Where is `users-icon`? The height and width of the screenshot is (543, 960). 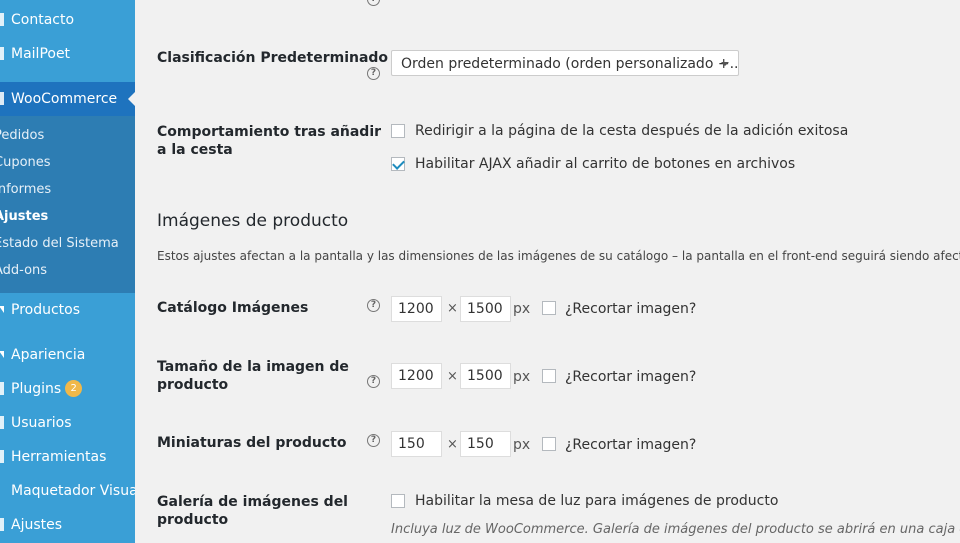
users-icon is located at coordinates (2, 422).